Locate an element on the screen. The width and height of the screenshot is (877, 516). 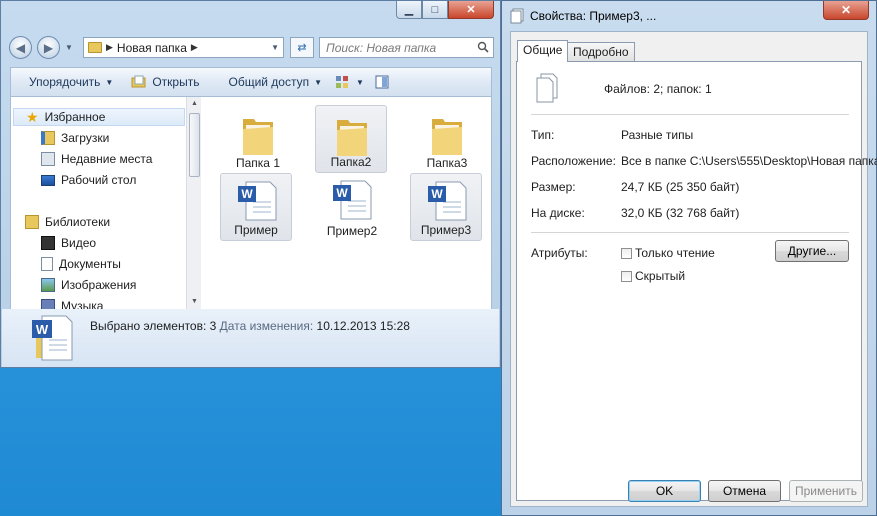
nav-item-pictures: Изображения is located at coordinates (88, 285).